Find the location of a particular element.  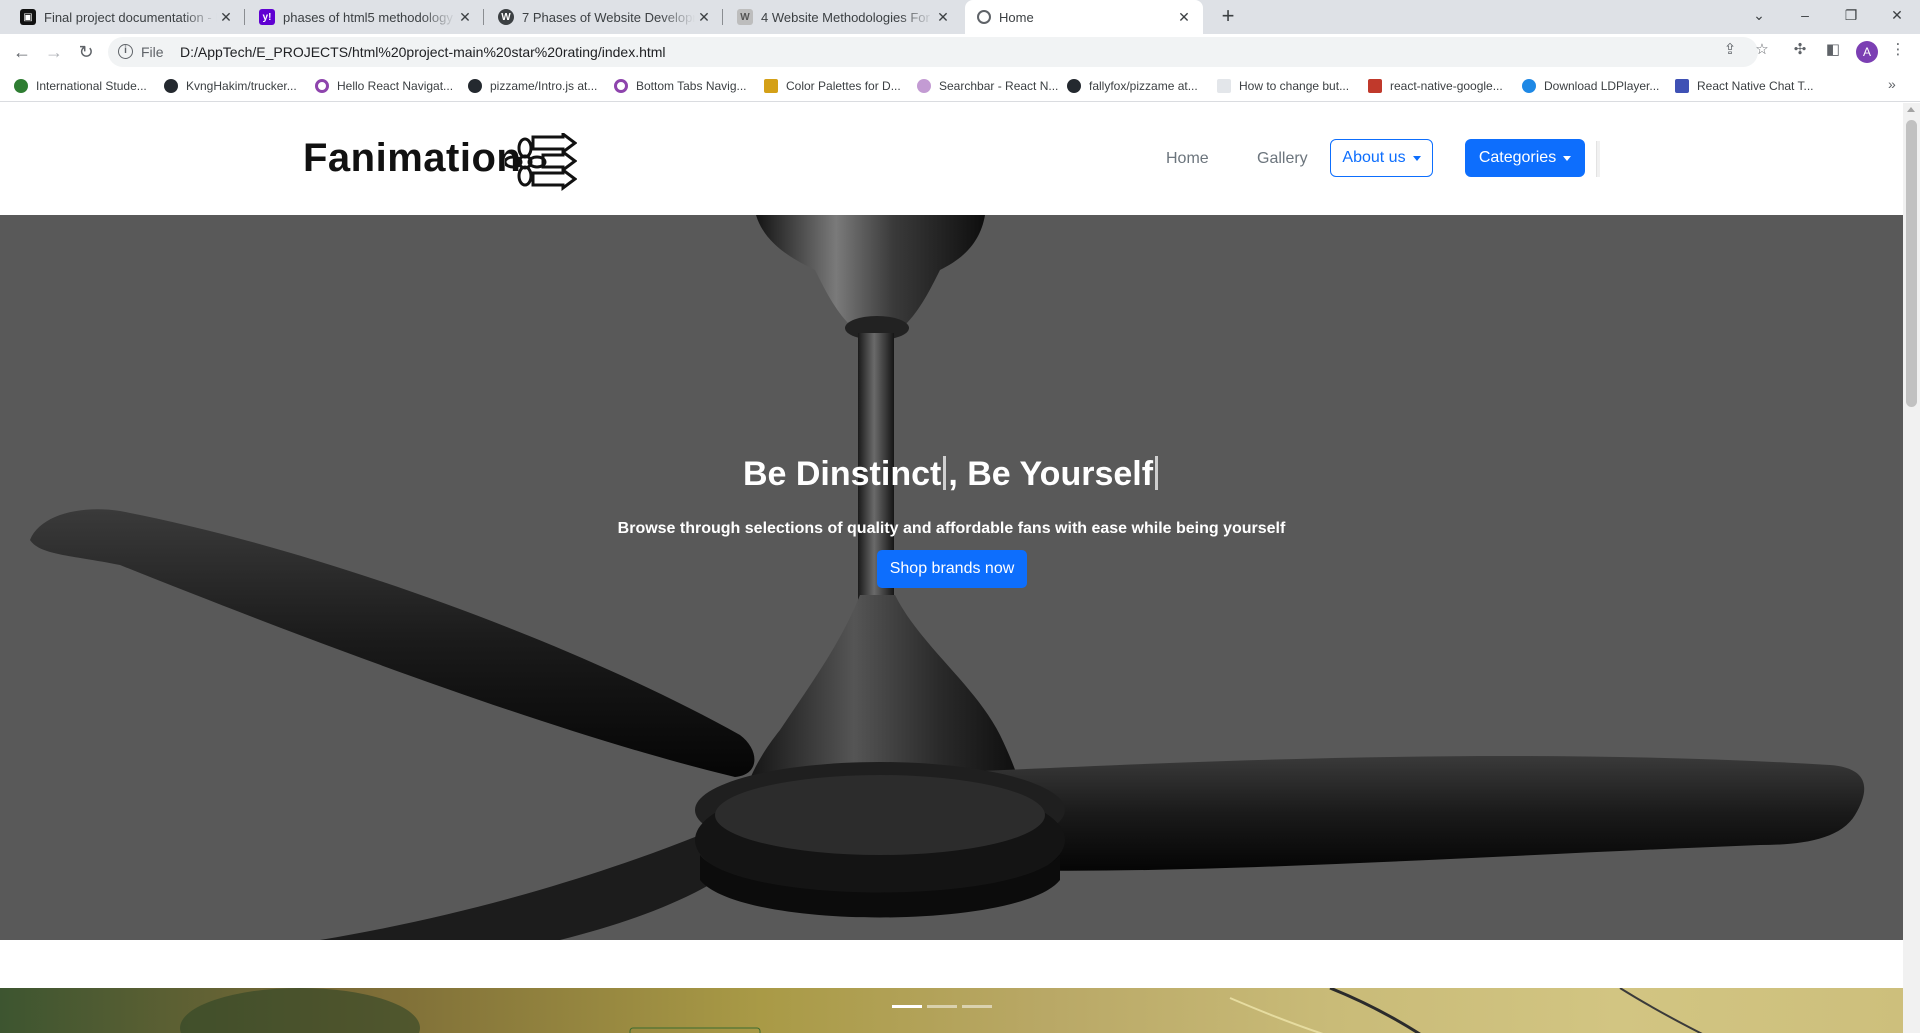

browser-tab-4: W 4 Website Methodologies For We ✕ is located at coordinates (843, 17).